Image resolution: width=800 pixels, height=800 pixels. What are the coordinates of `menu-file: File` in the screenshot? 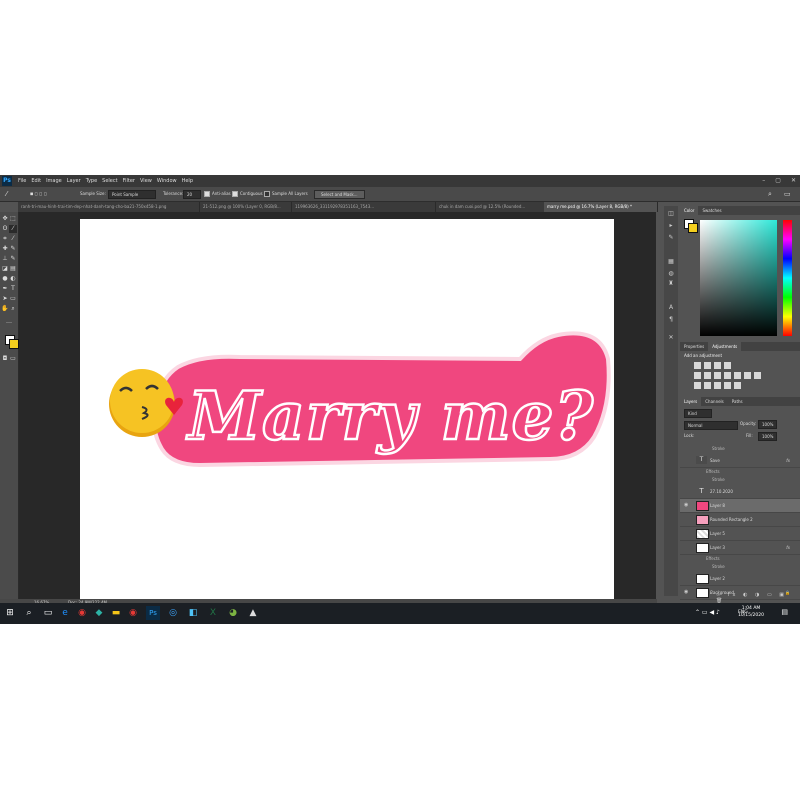 It's located at (22, 181).